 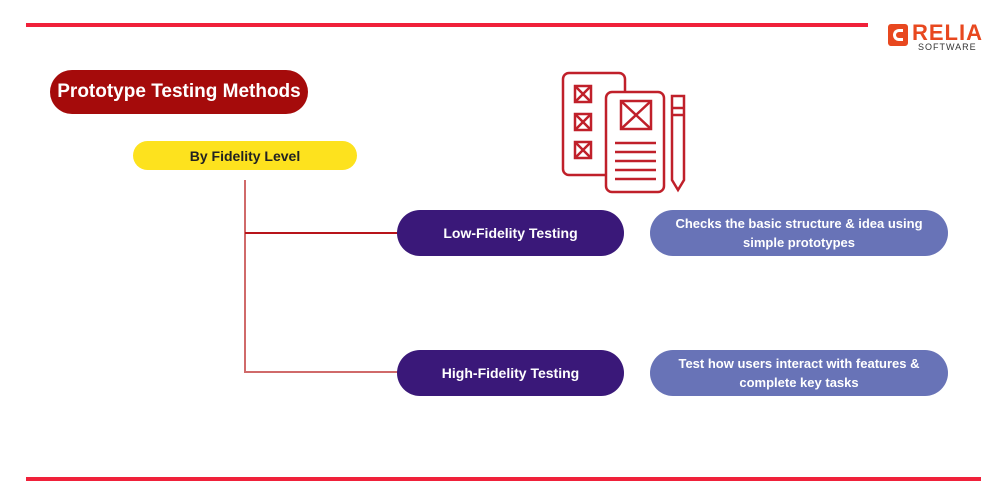 What do you see at coordinates (321, 372) in the screenshot?
I see `tree-branch-high` at bounding box center [321, 372].